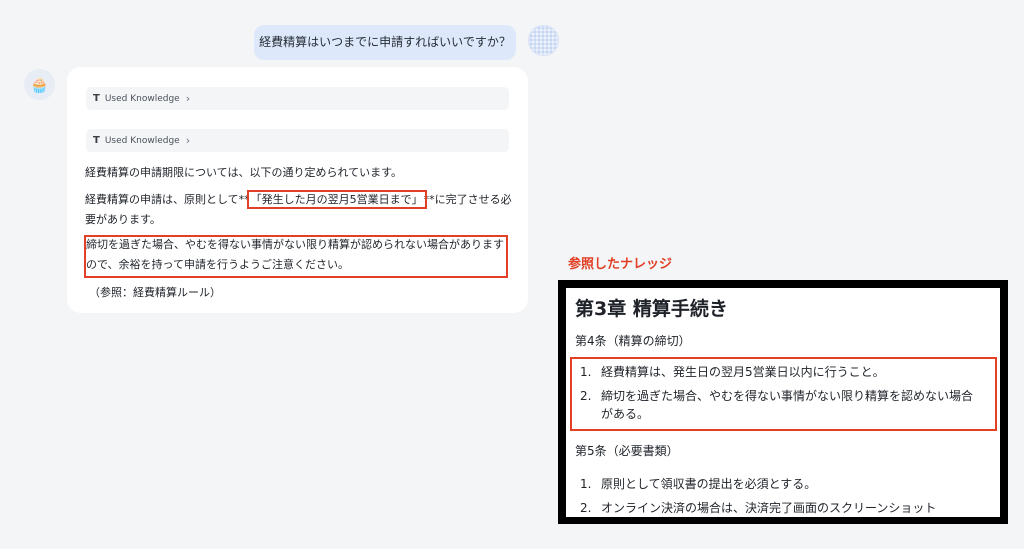 This screenshot has width=1024, height=549. What do you see at coordinates (651, 309) in the screenshot?
I see `document-heading: 第3章 精算手続き` at bounding box center [651, 309].